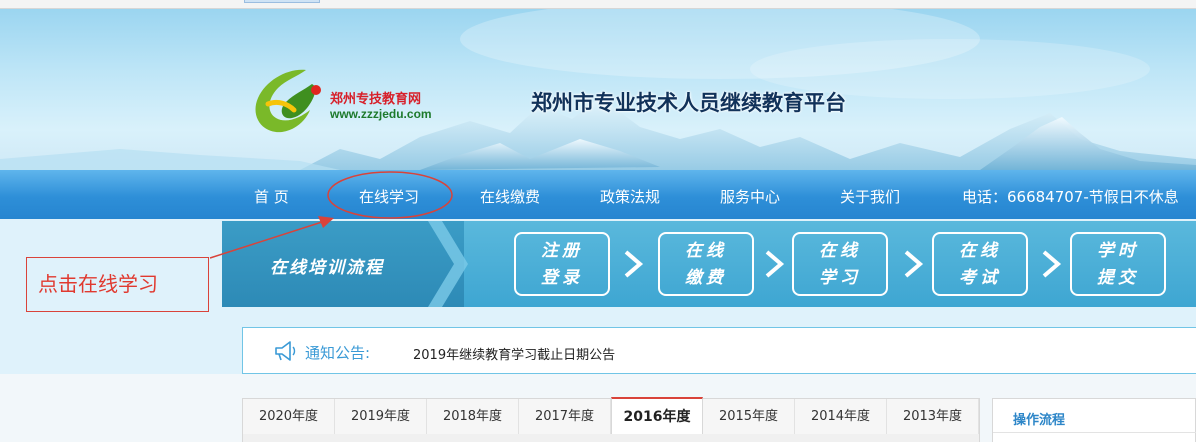 This screenshot has height=442, width=1196. Describe the element at coordinates (117, 284) in the screenshot. I see `annotation-callout: 点击在线学习` at that location.